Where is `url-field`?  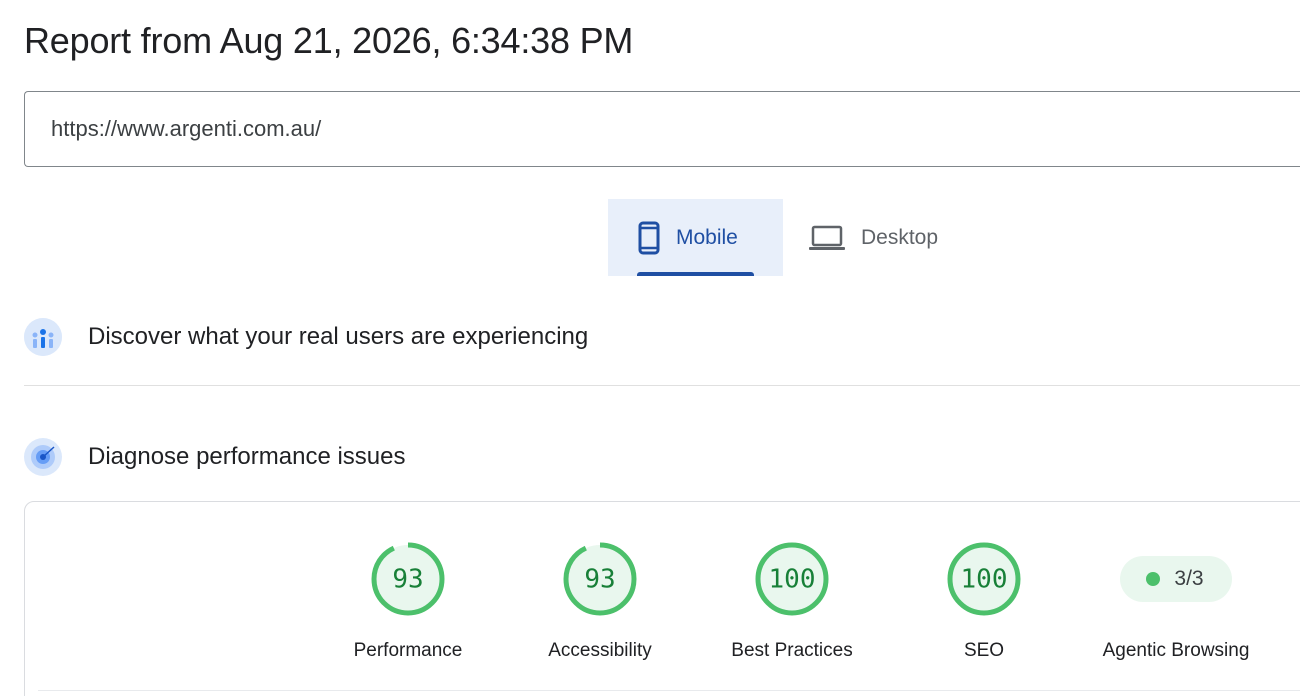 url-field is located at coordinates (662, 129).